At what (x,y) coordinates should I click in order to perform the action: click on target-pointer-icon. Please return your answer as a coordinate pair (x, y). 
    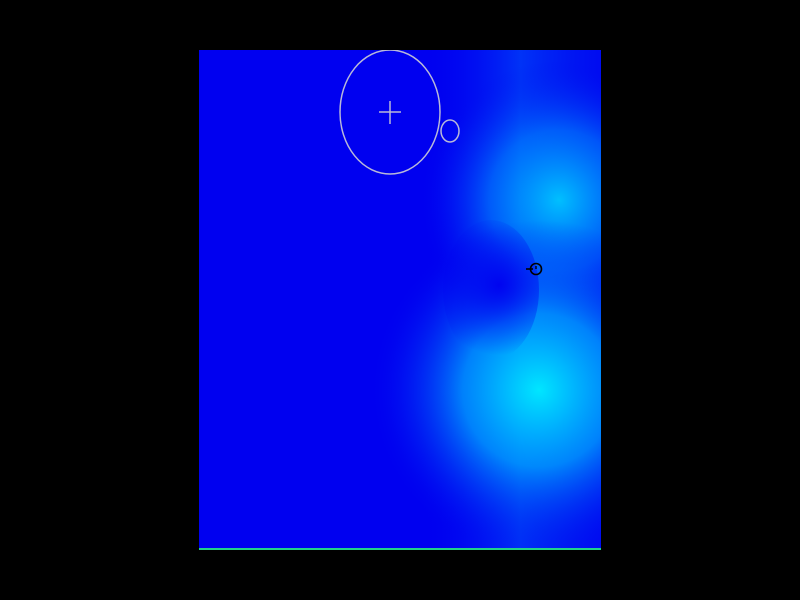
    Looking at the image, I should click on (534, 269).